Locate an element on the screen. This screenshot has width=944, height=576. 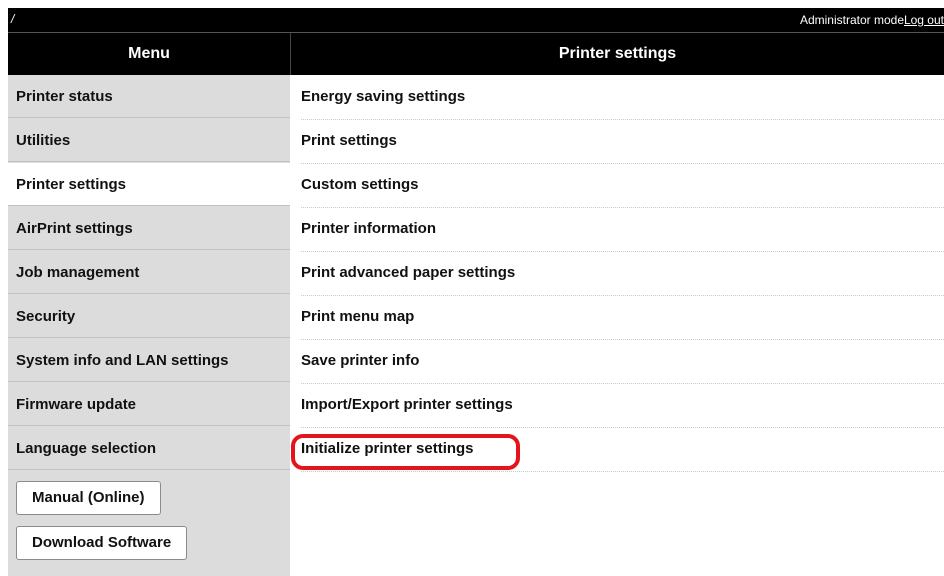
list-item-print-menu-map: Print menu map is located at coordinates (617, 317).